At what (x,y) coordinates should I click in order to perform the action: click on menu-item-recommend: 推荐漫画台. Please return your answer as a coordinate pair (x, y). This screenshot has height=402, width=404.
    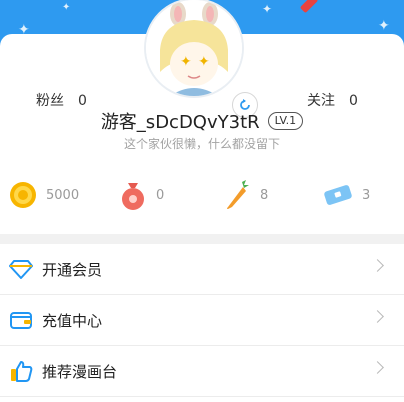
    Looking at the image, I should click on (202, 371).